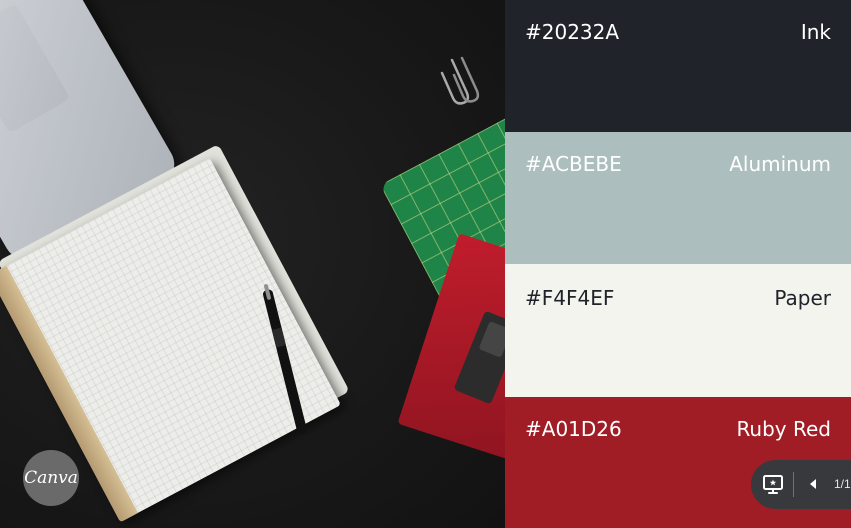 The width and height of the screenshot is (851, 528). What do you see at coordinates (35, 68) in the screenshot?
I see `laptop-trackpad` at bounding box center [35, 68].